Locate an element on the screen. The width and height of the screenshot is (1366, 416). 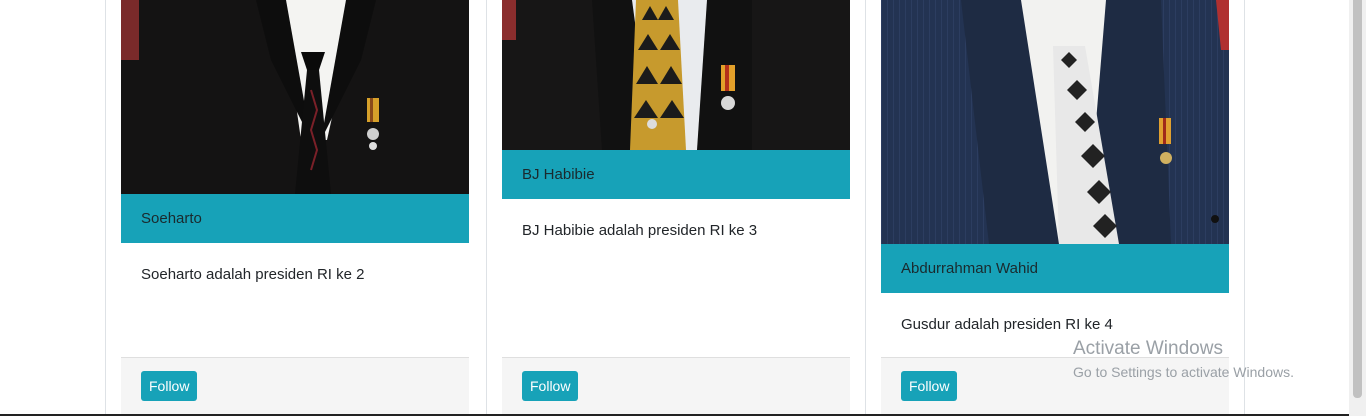
scrollbar-thumb is located at coordinates (1357, 199).